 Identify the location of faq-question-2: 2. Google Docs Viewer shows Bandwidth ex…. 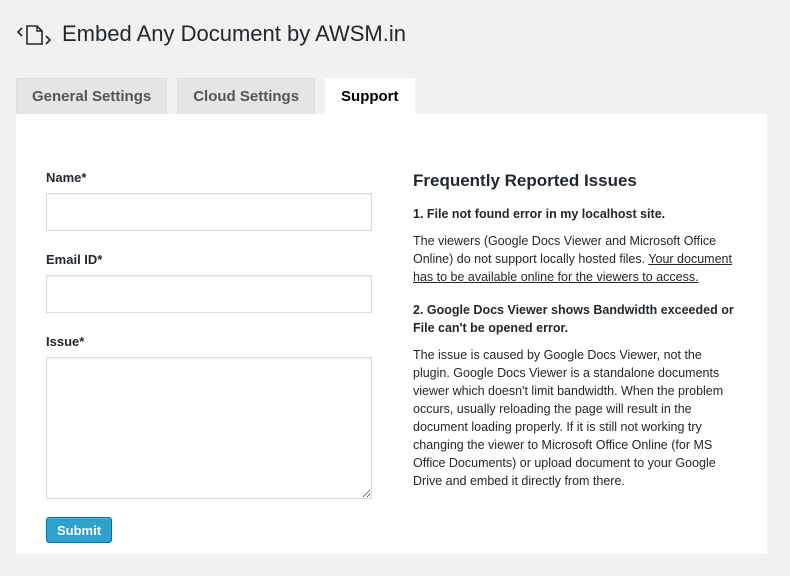
(573, 319).